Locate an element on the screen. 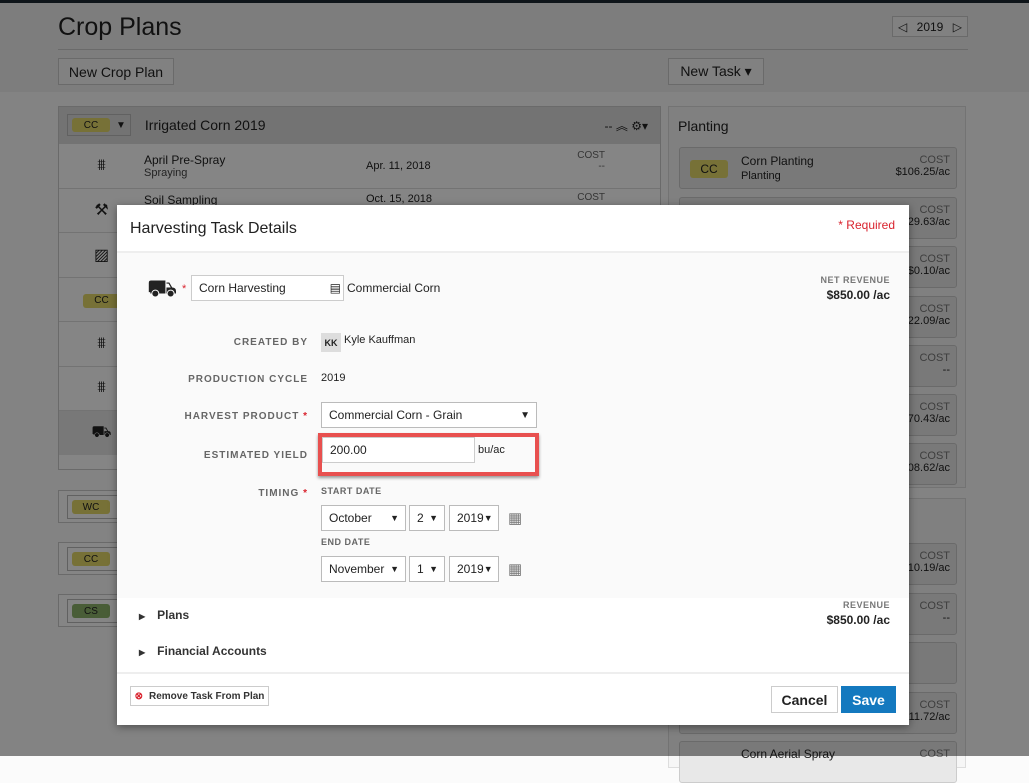  net-revenue-label: NET REVENUE is located at coordinates (855, 280).